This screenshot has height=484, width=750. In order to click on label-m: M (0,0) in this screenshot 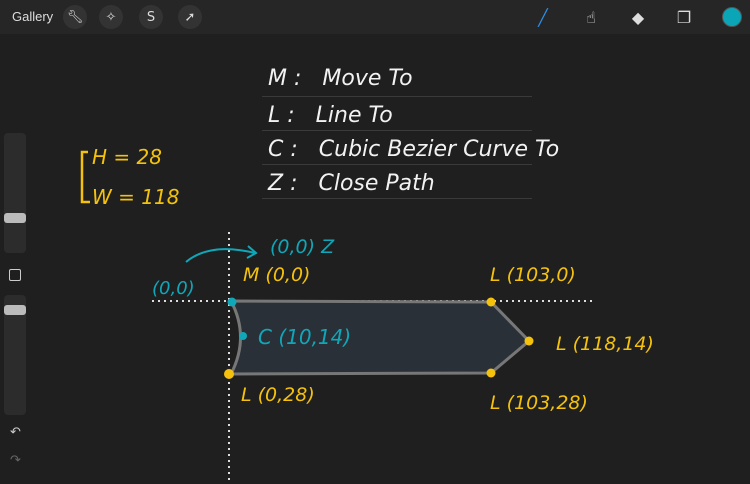, I will do `click(277, 275)`.